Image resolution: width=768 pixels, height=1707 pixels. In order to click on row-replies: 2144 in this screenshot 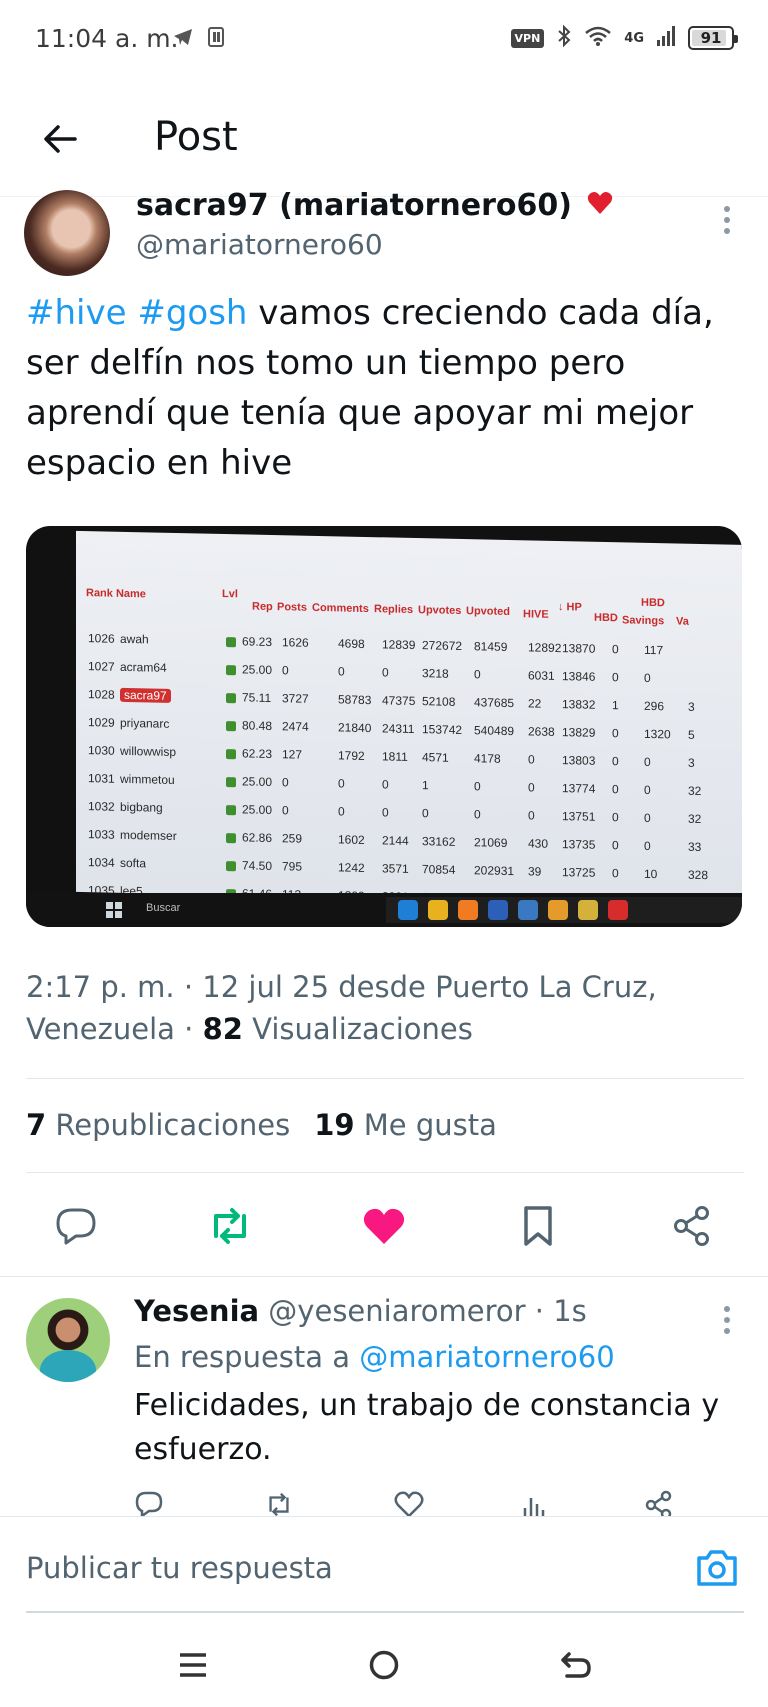, I will do `click(395, 840)`.